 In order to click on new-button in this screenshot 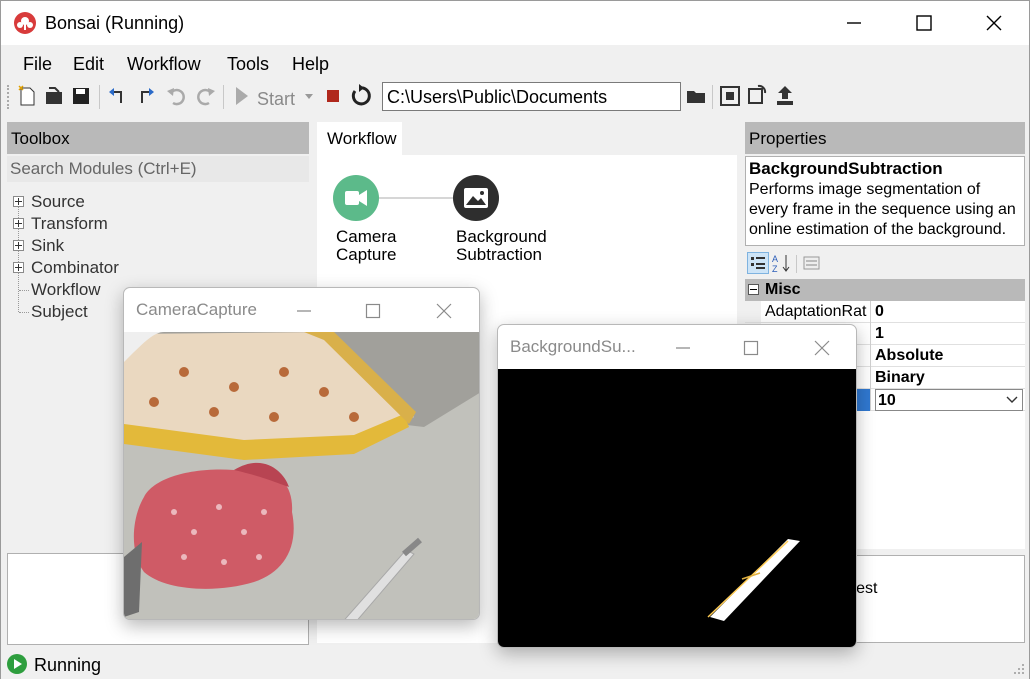, I will do `click(27, 96)`.